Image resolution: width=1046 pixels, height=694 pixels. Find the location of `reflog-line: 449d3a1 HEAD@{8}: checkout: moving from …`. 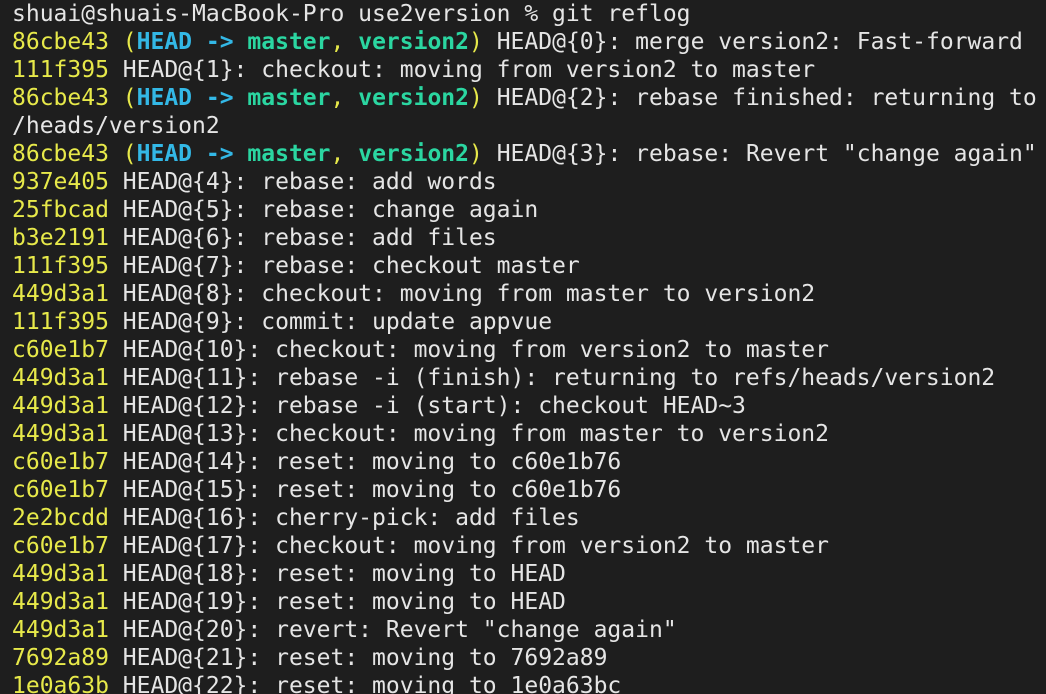

reflog-line: 449d3a1 HEAD@{8}: checkout: moving from … is located at coordinates (529, 294).